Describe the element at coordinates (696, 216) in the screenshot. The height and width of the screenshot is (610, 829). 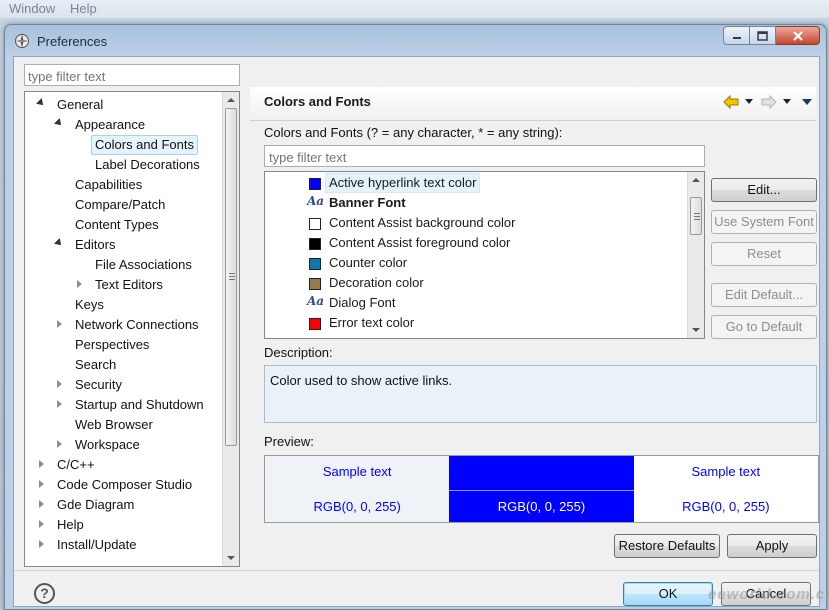
I see `list-scroll-thumb` at that location.